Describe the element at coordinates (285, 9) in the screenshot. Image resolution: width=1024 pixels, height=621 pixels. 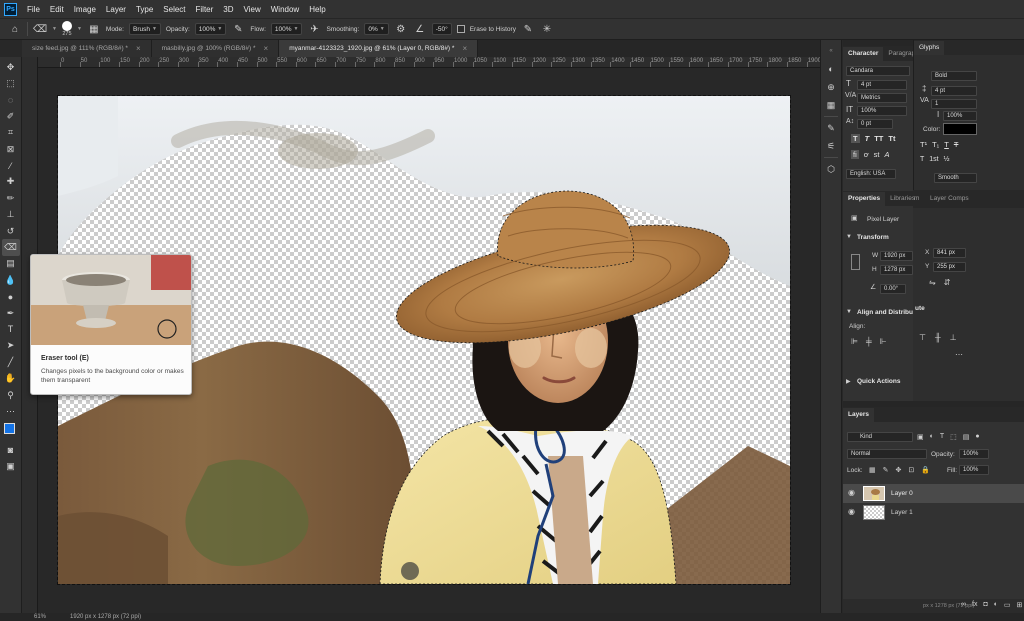
I see `menu-window: Window` at that location.